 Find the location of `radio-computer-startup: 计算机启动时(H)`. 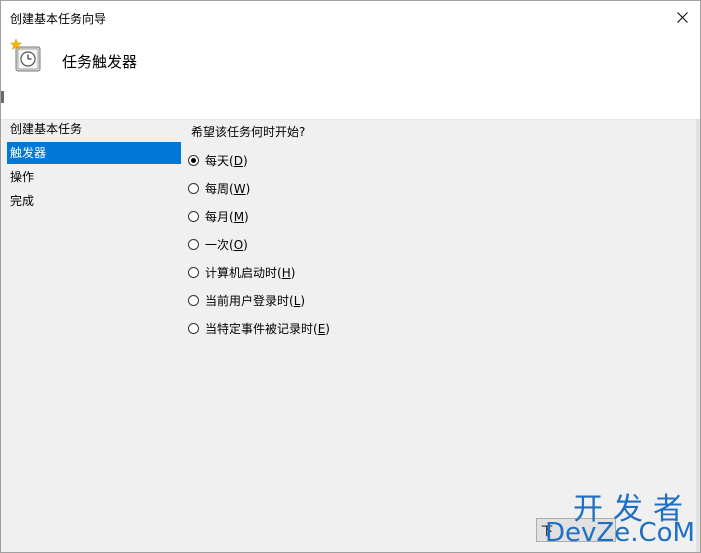

radio-computer-startup: 计算机启动时(H) is located at coordinates (241, 272).